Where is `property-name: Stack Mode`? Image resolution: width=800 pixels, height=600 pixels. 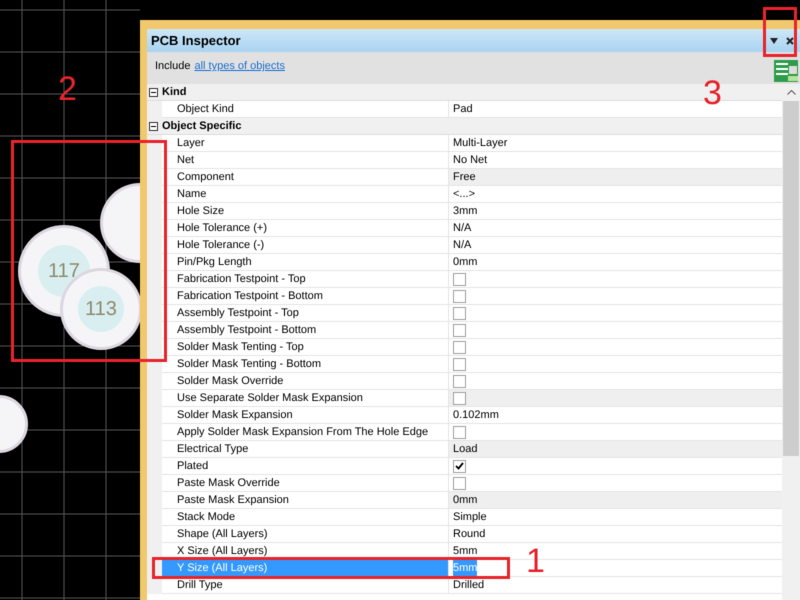
property-name: Stack Mode is located at coordinates (305, 517).